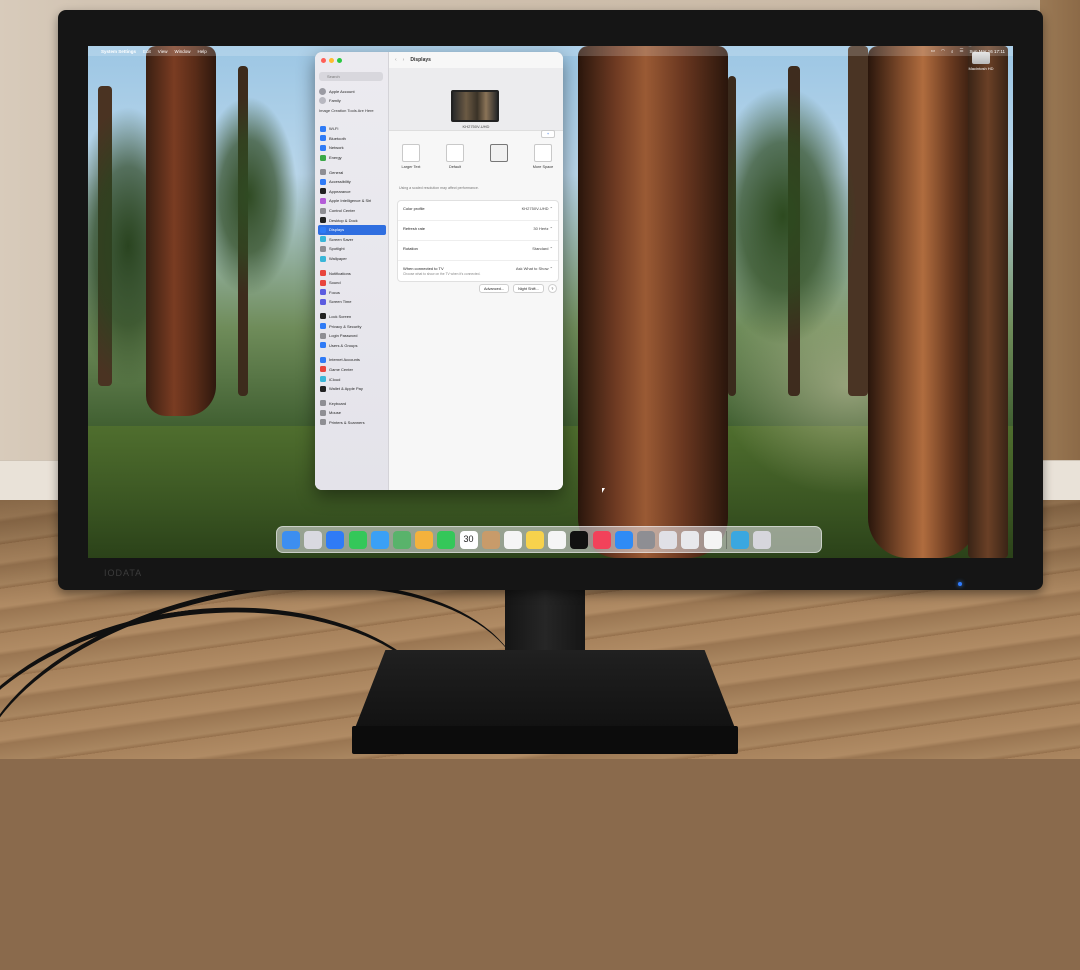 This screenshot has width=1080, height=970. What do you see at coordinates (352, 91) in the screenshot?
I see `apple-account-row: Apple Account` at bounding box center [352, 91].